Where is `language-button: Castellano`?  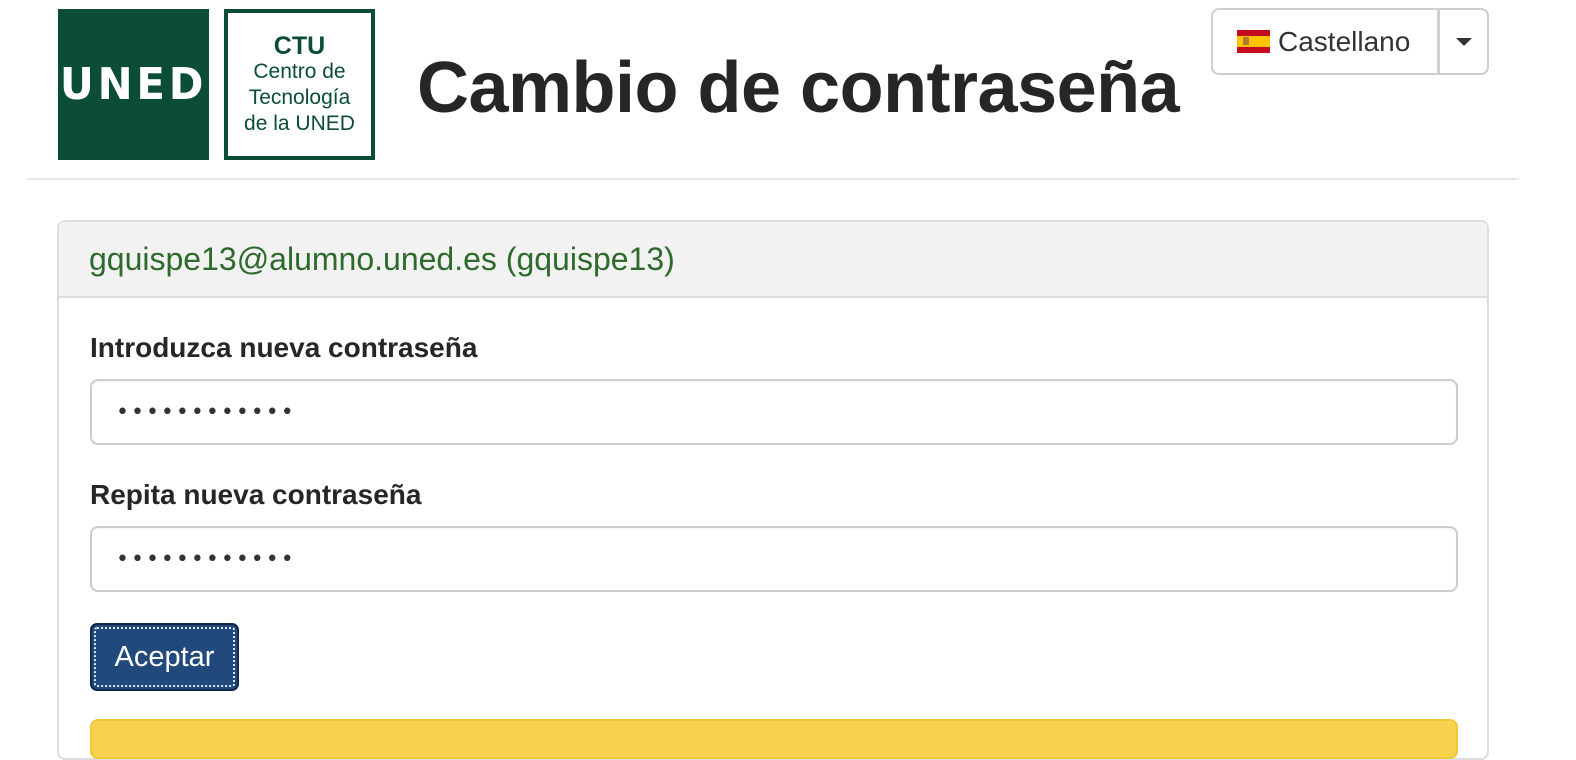
language-button: Castellano is located at coordinates (1325, 41).